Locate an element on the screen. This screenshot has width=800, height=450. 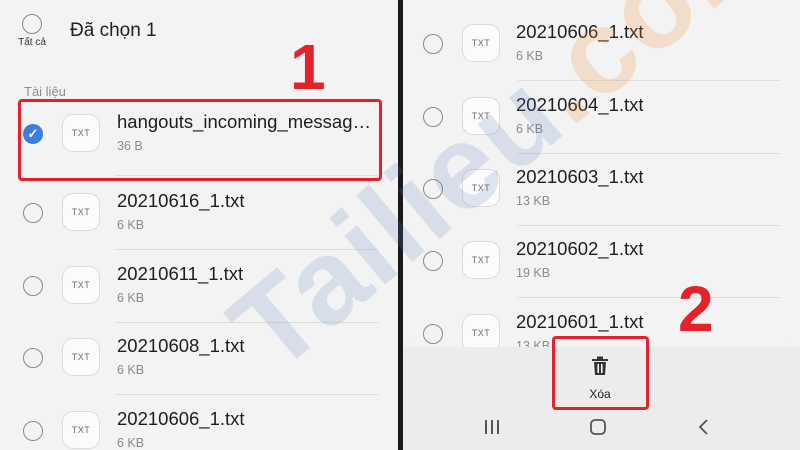
divider is located at coordinates (246, 175).